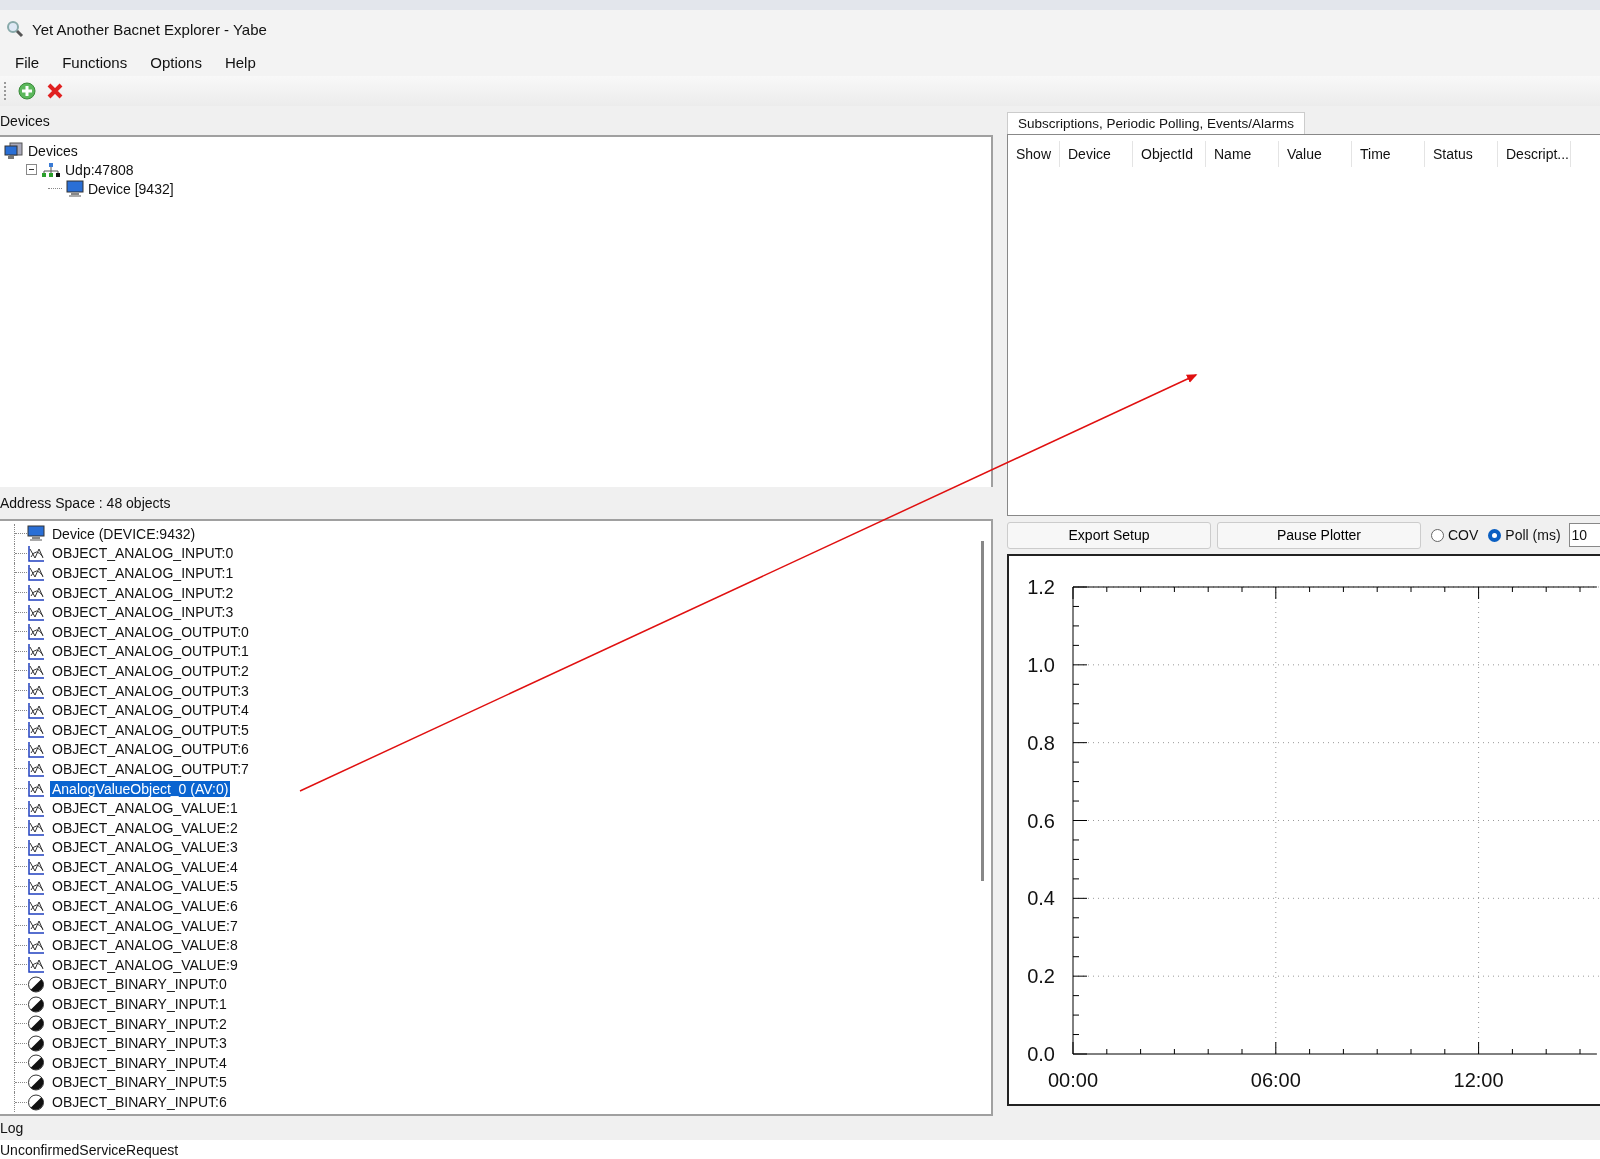  Describe the element at coordinates (143, 553) in the screenshot. I see `tree-item: OBJECT_ANALOG_INPUT:0` at that location.